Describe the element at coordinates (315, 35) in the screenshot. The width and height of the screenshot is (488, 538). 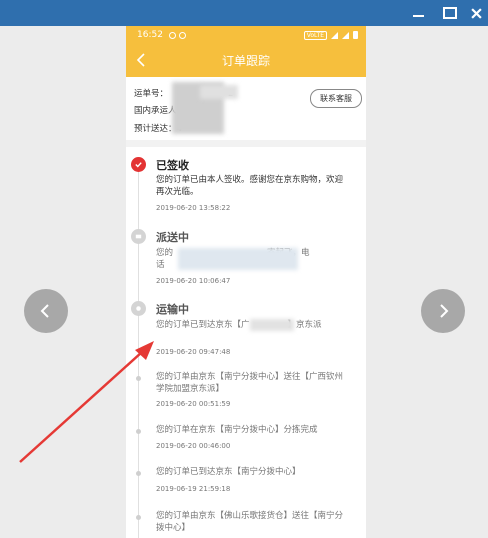
I see `volte-badge: VoLTE` at that location.